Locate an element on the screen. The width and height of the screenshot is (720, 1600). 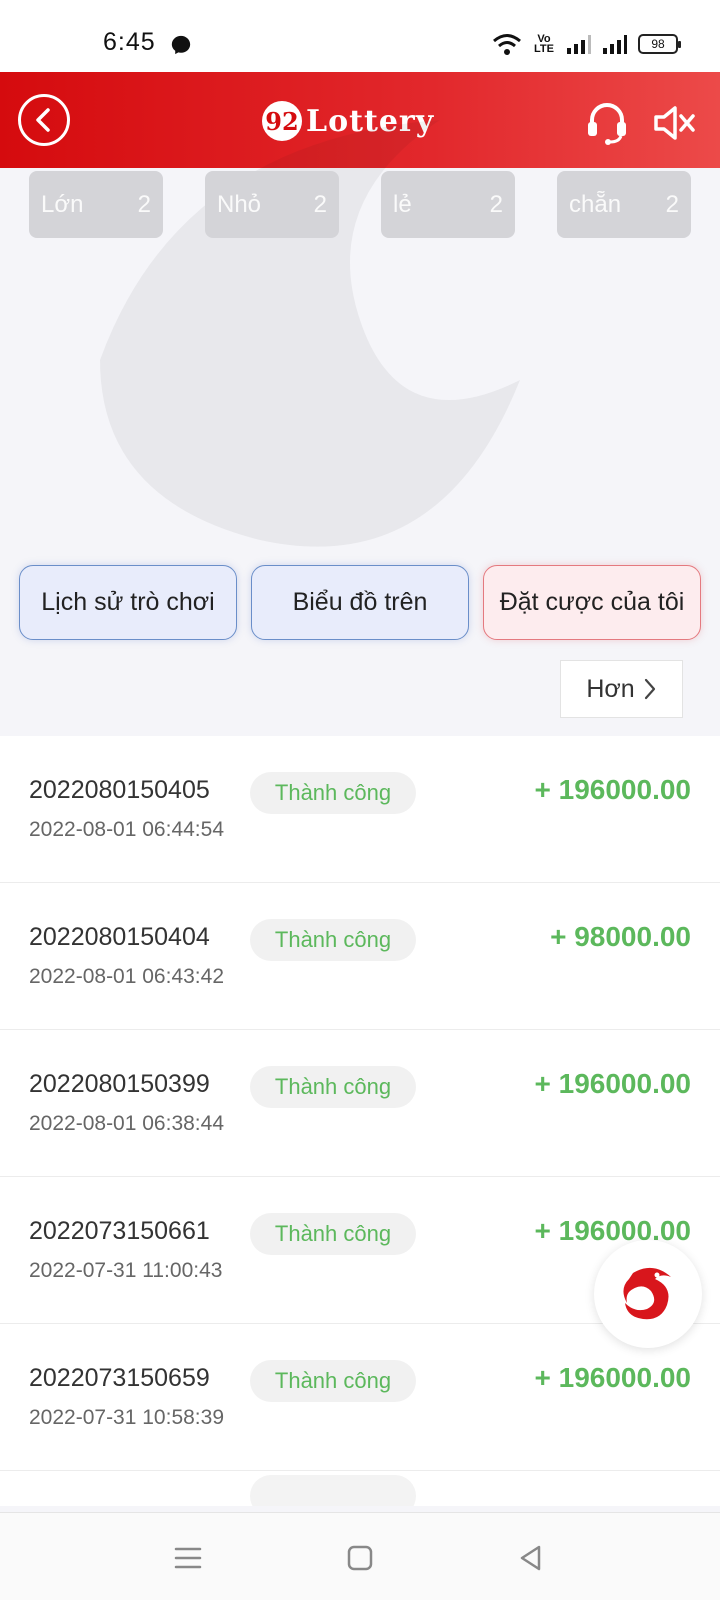
count-label: lẻ is located at coordinates (402, 204).